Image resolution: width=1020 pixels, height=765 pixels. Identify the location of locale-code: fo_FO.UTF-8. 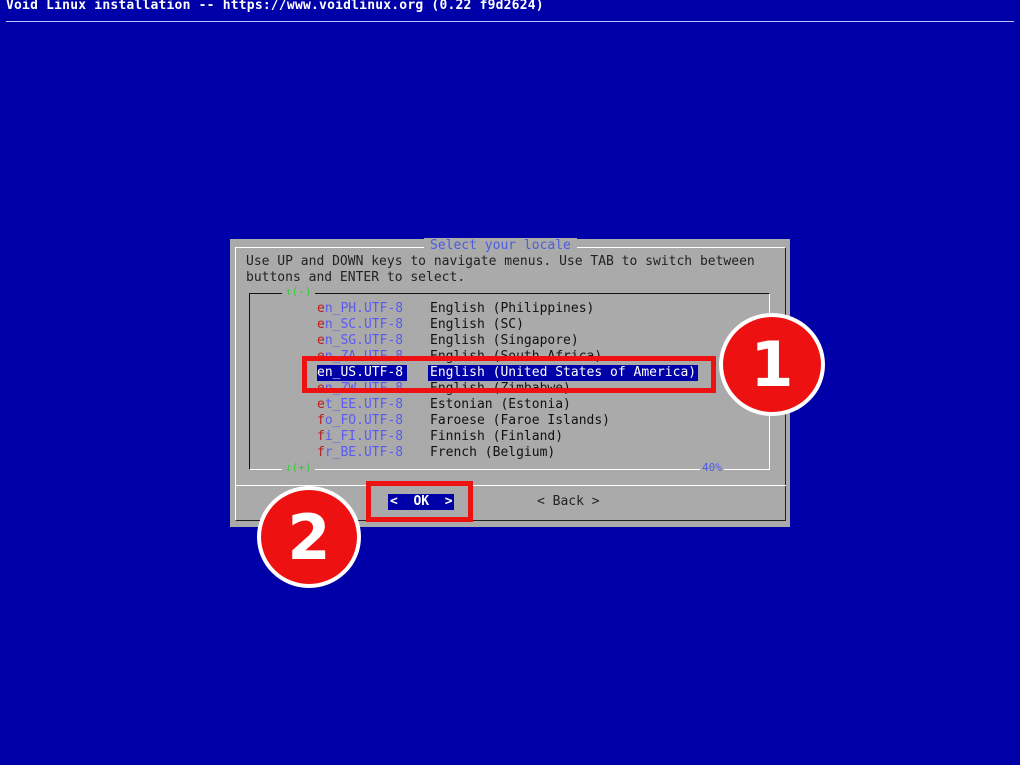
(360, 421).